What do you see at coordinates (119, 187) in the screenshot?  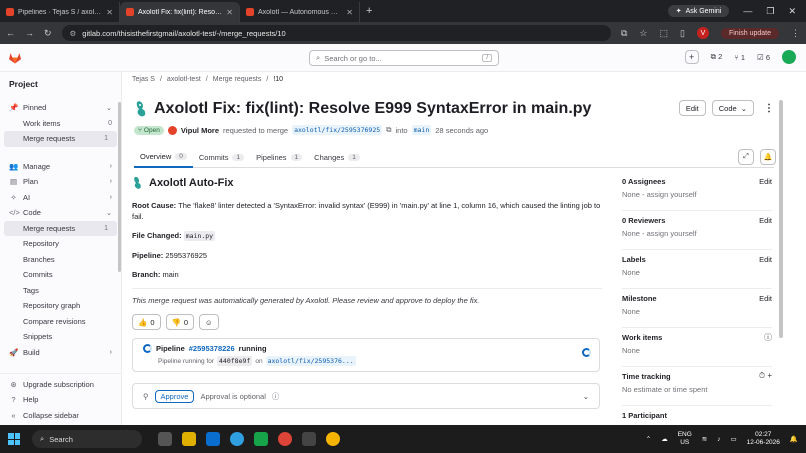 I see `sidebar-scrollbar` at bounding box center [119, 187].